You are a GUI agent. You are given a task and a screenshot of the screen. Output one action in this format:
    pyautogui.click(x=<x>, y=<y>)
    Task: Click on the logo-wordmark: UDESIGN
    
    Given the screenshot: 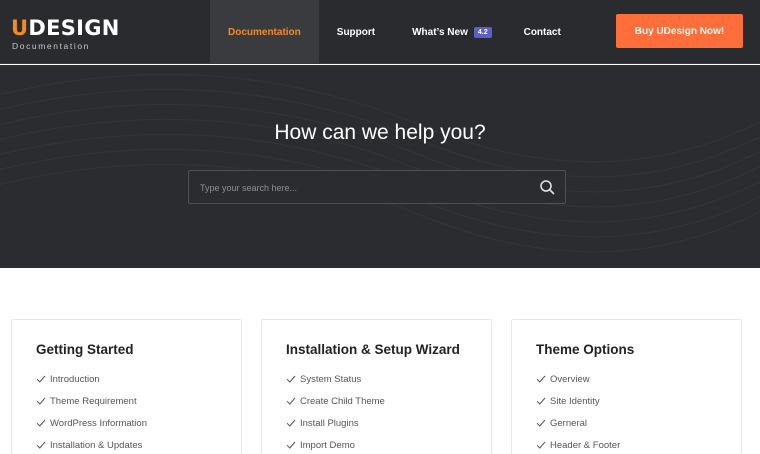 What is the action you would take?
    pyautogui.click(x=65, y=28)
    